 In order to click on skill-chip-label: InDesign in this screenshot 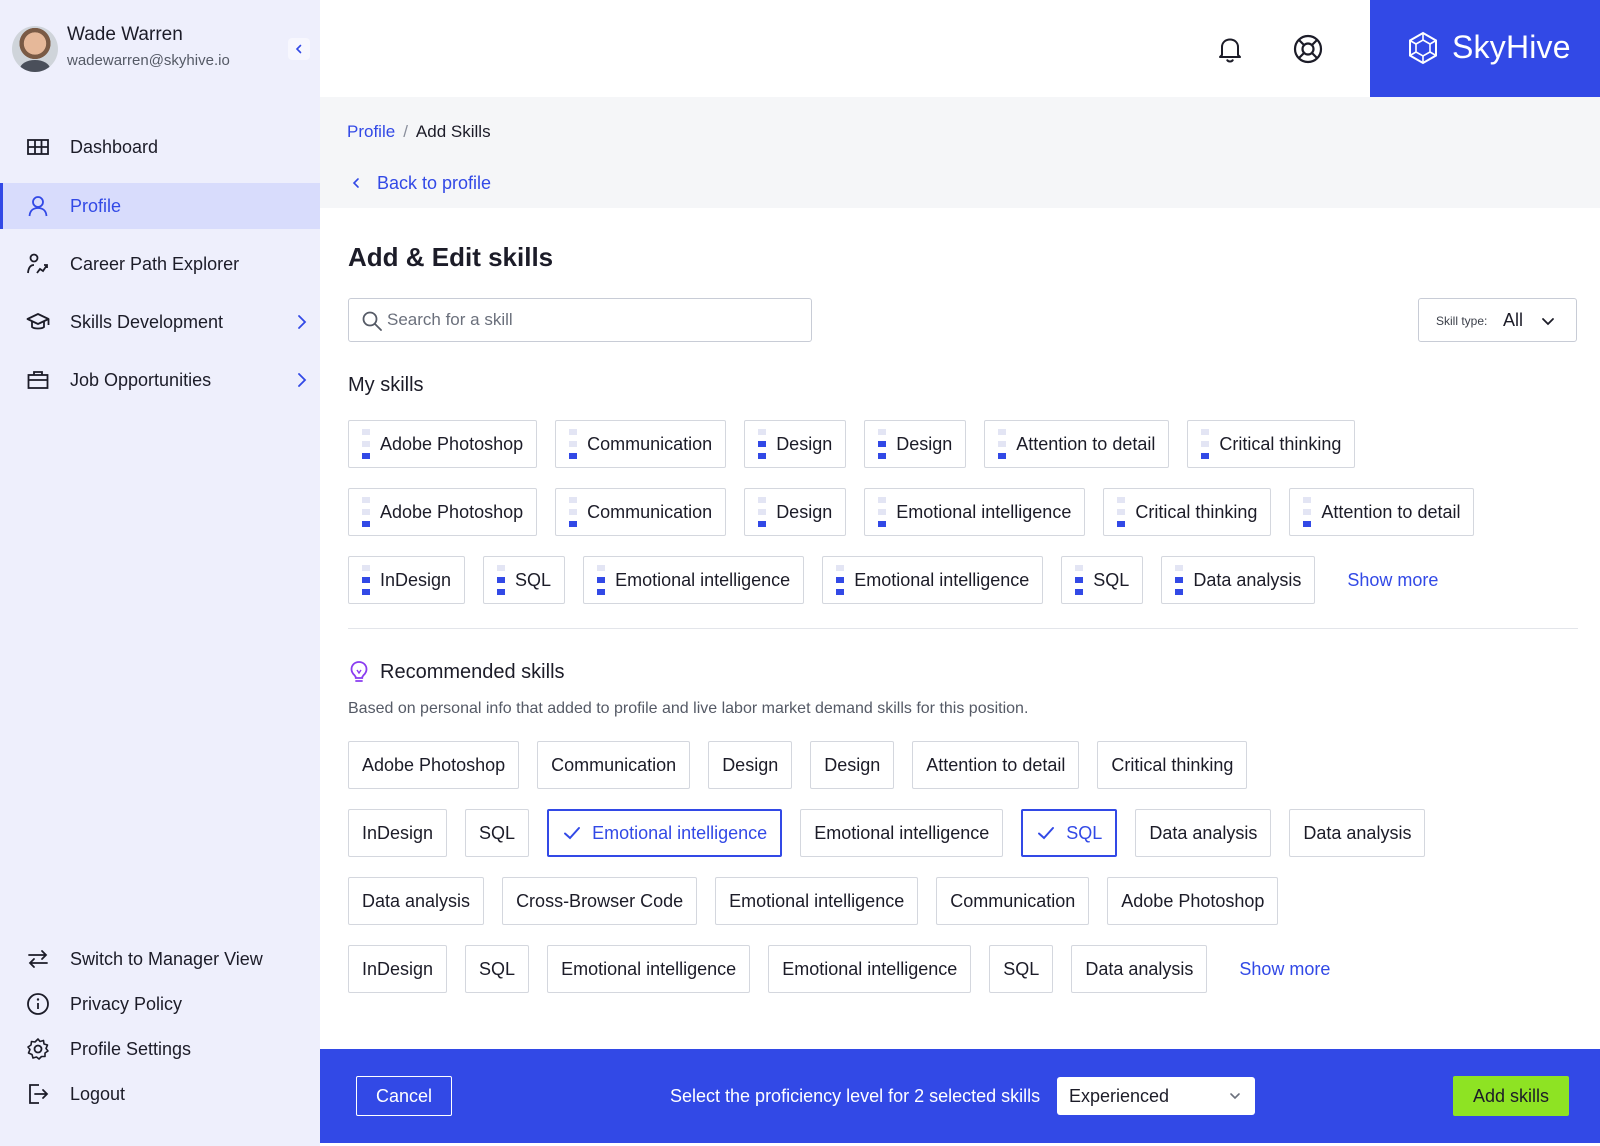, I will do `click(398, 832)`.